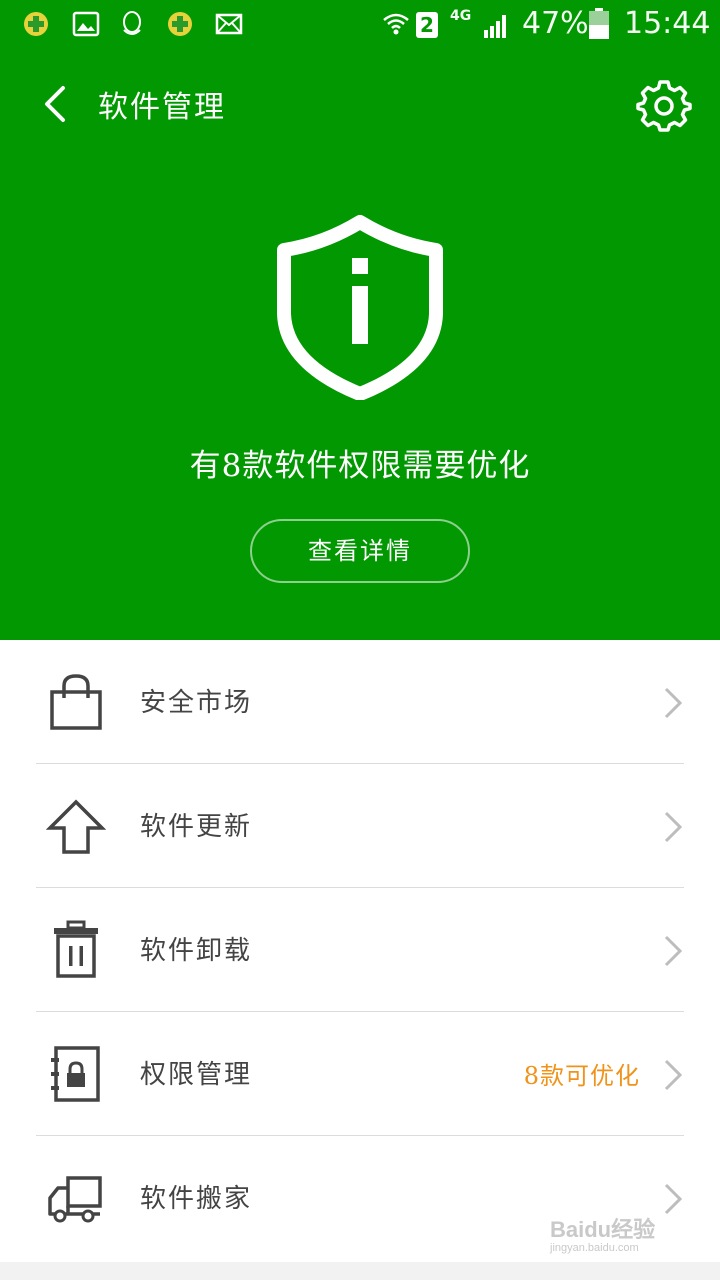  What do you see at coordinates (594, 1248) in the screenshot?
I see `watermark-sub: jingyan.baidu.com` at bounding box center [594, 1248].